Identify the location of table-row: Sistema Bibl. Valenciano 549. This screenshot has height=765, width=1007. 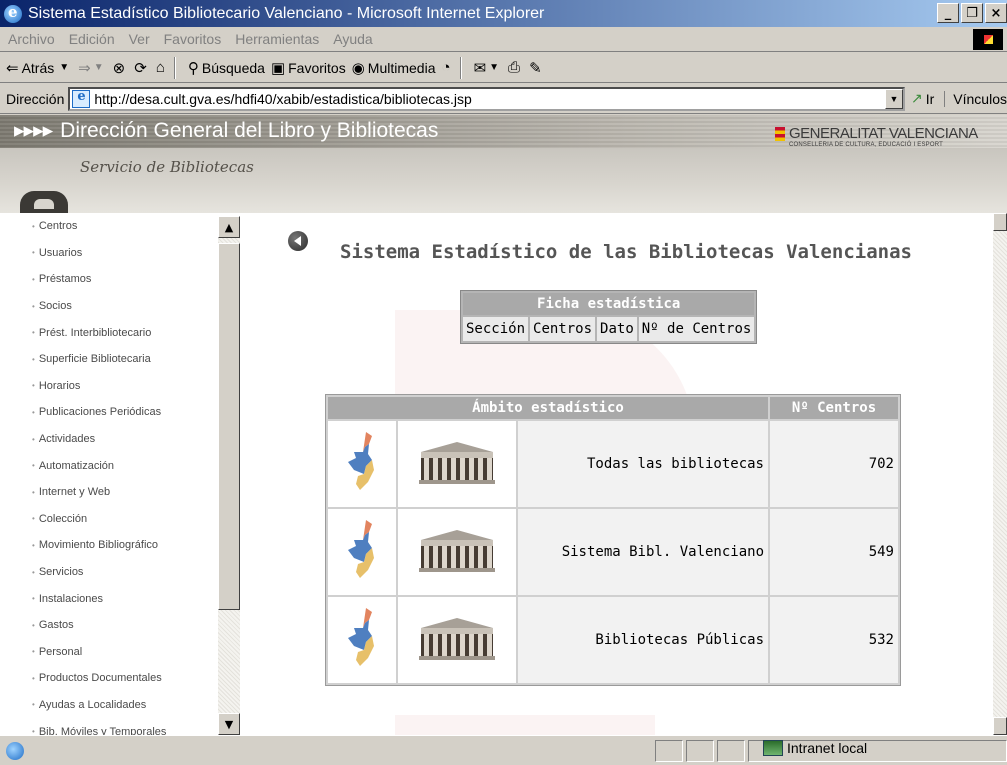
(613, 552).